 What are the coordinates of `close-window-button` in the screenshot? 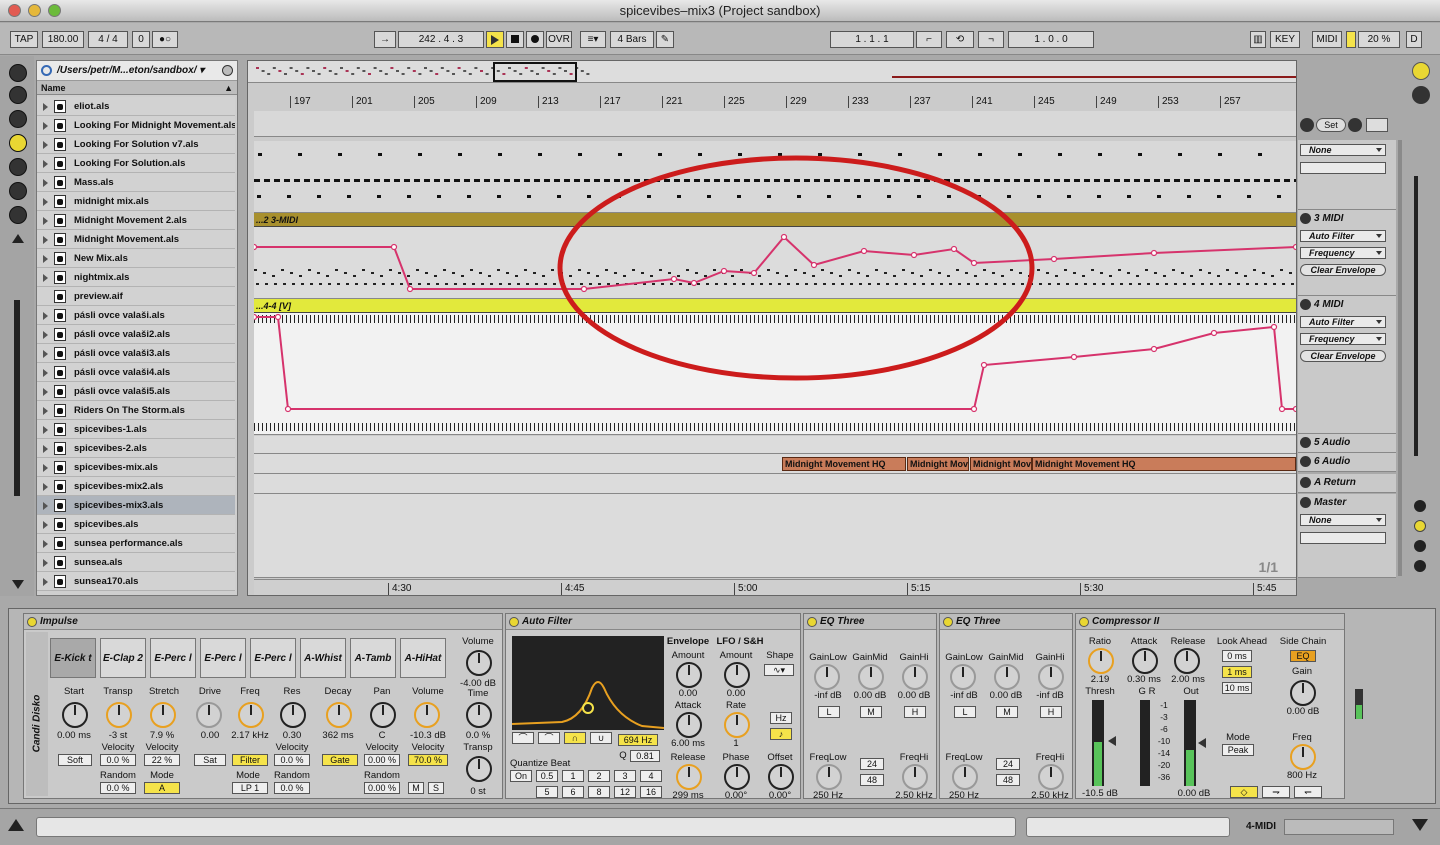 It's located at (14, 10).